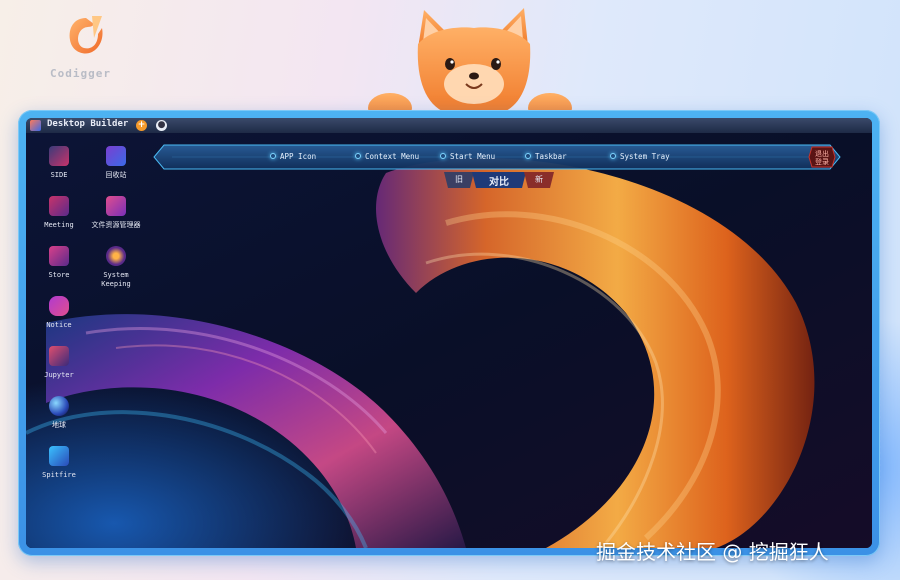 Image resolution: width=900 pixels, height=580 pixels. I want to click on nav-app-icon: APP Icon, so click(293, 158).